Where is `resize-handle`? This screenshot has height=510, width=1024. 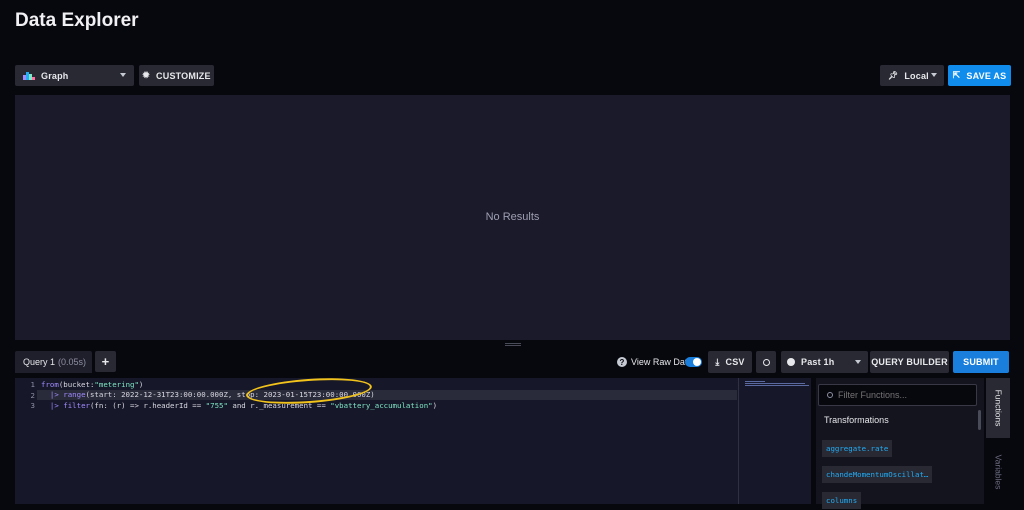 resize-handle is located at coordinates (513, 344).